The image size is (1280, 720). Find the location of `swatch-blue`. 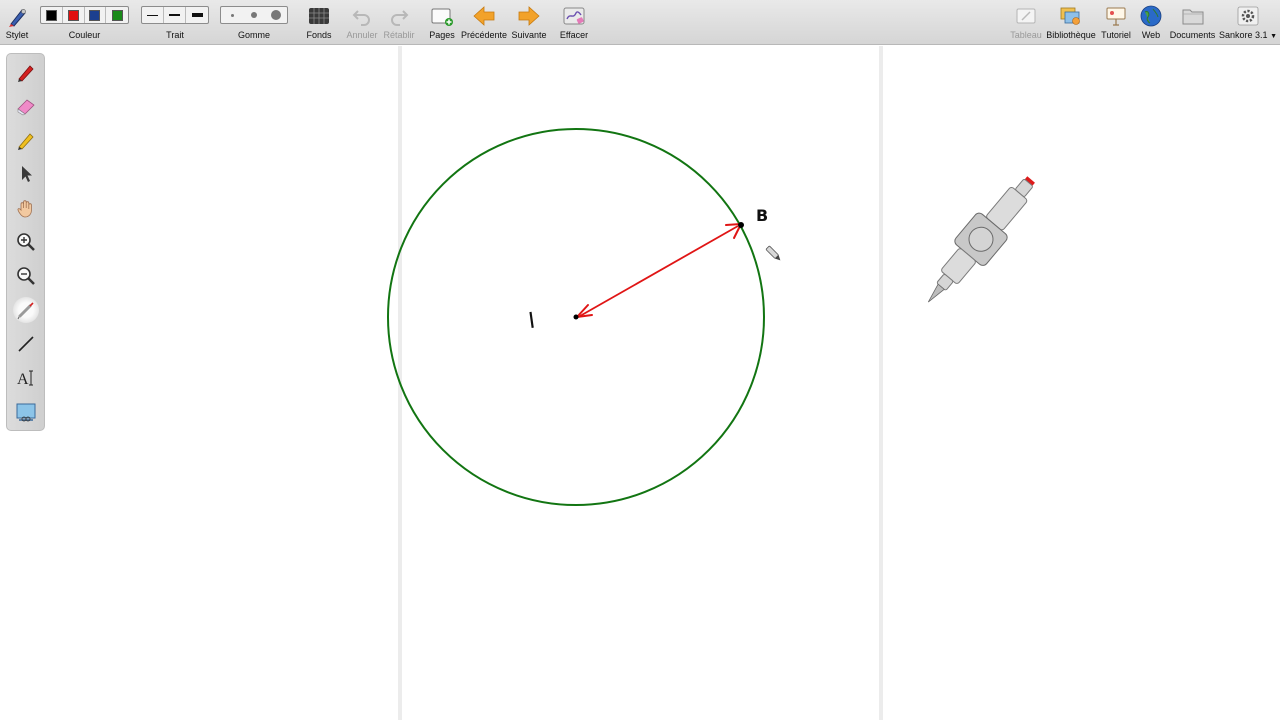

swatch-blue is located at coordinates (96, 15).